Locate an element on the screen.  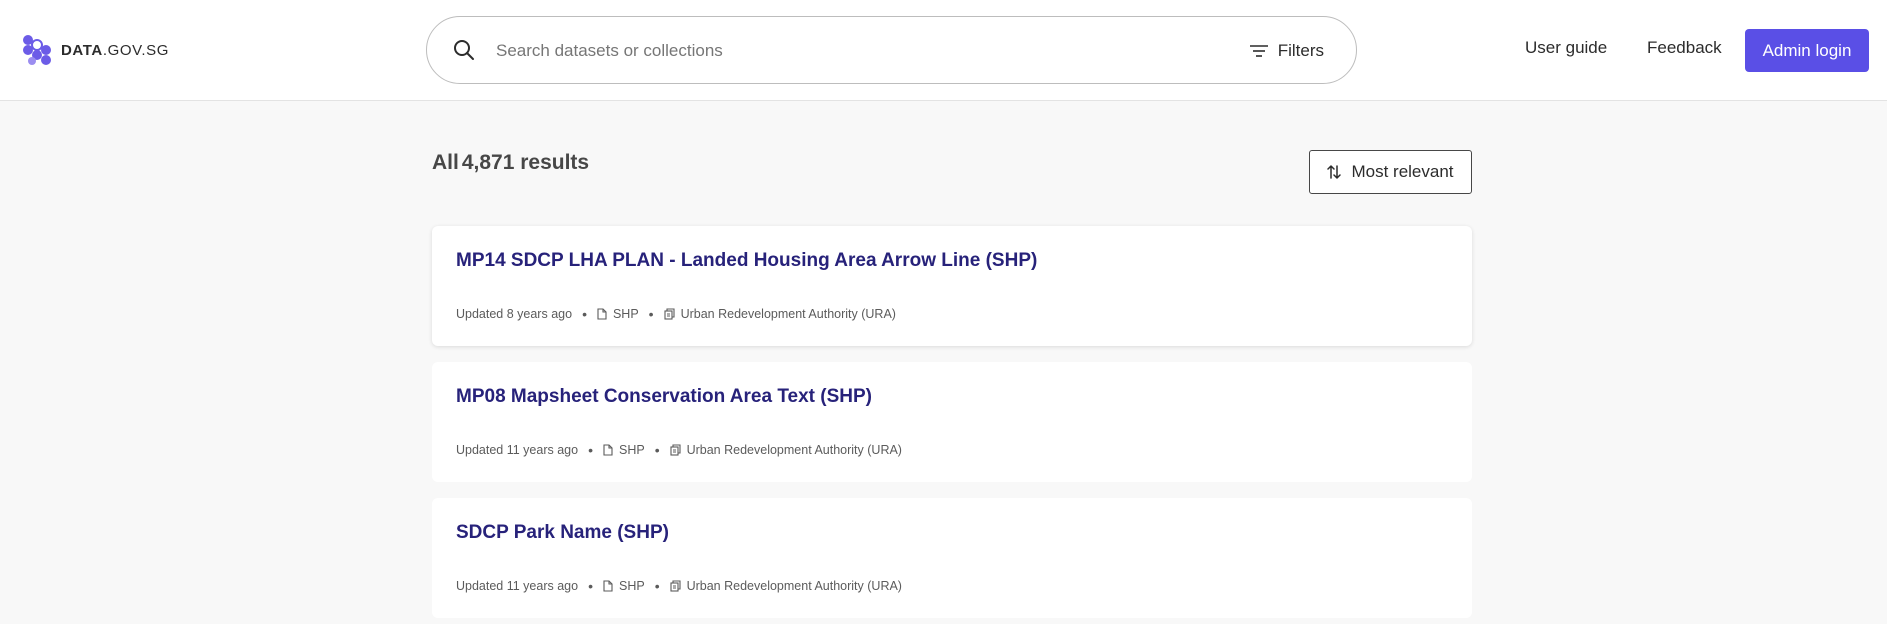
logo-hexagons-icon is located at coordinates (37, 50).